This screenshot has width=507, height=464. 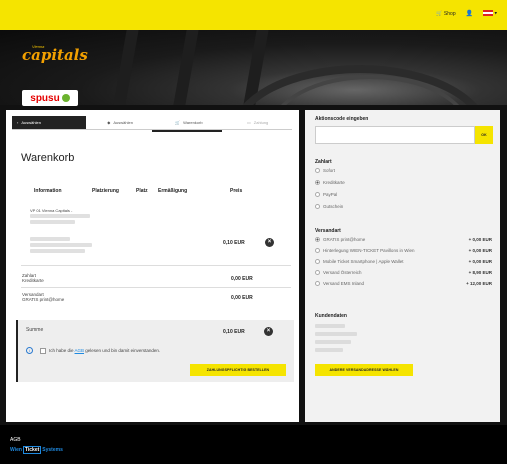 What do you see at coordinates (142, 191) in the screenshot?
I see `col-seat: Platz` at bounding box center [142, 191].